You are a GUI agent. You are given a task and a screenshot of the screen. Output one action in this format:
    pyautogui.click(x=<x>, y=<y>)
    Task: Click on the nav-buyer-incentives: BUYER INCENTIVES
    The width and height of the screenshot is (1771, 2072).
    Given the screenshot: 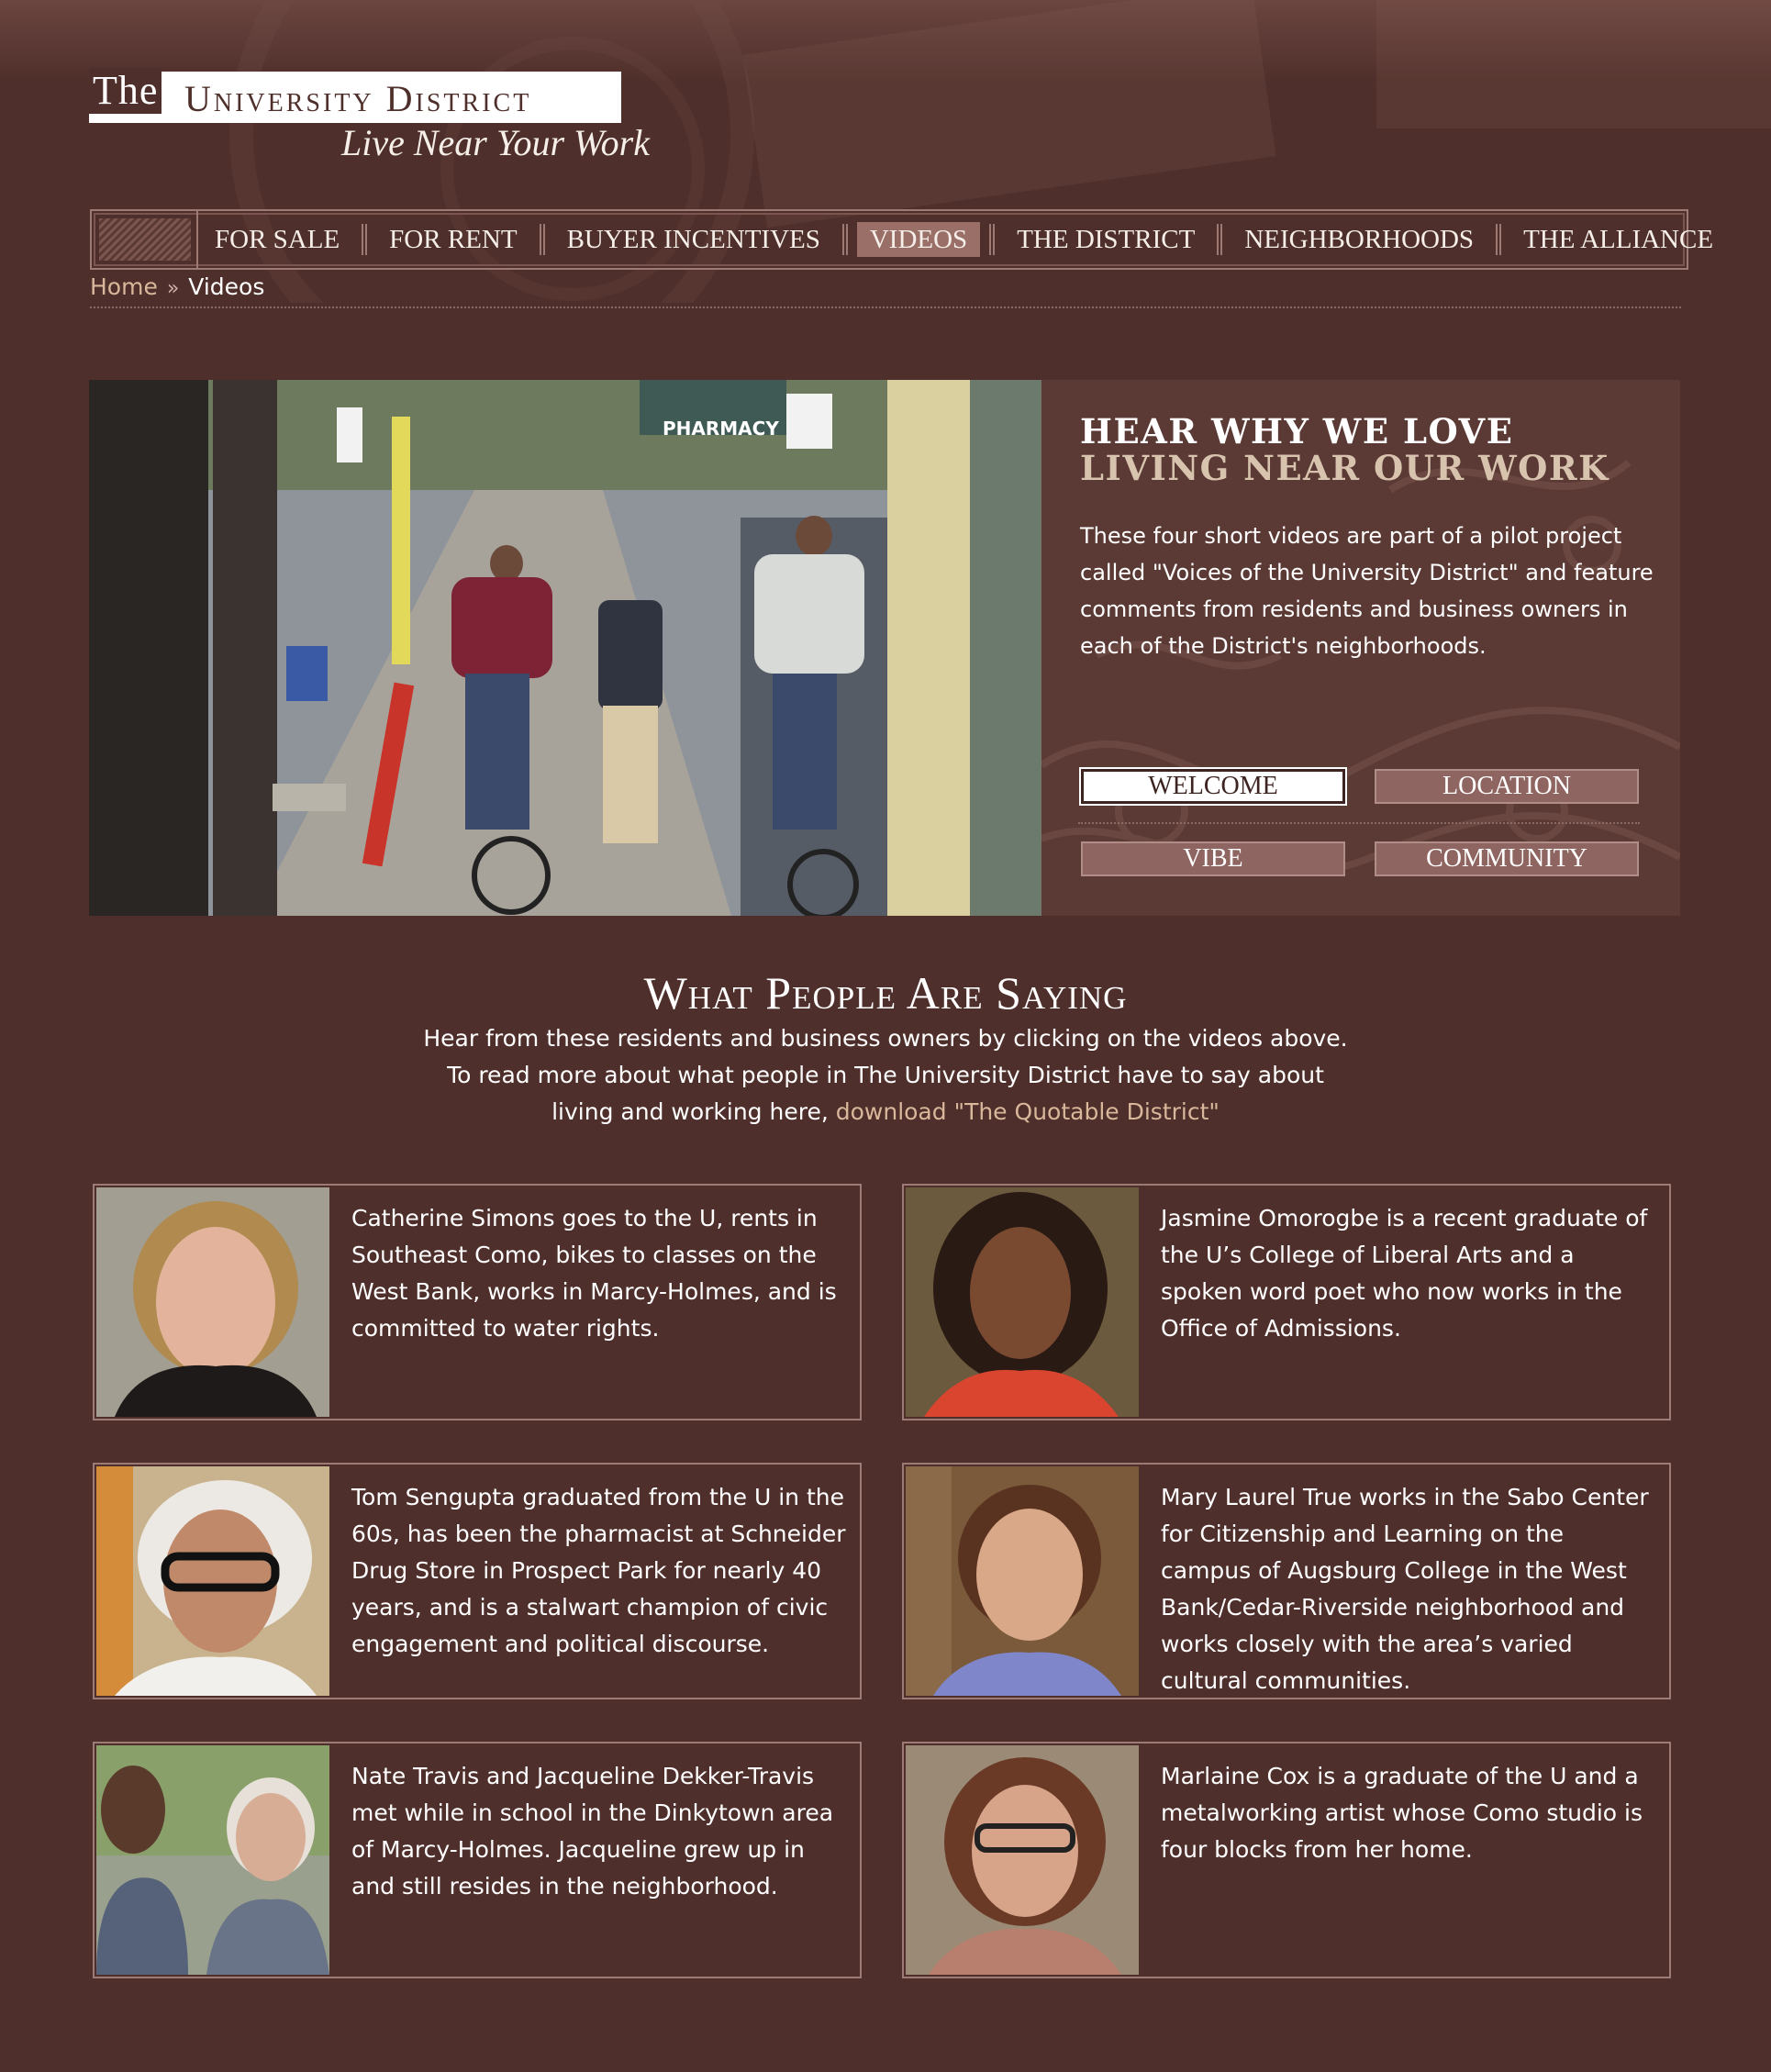 What is the action you would take?
    pyautogui.click(x=693, y=239)
    